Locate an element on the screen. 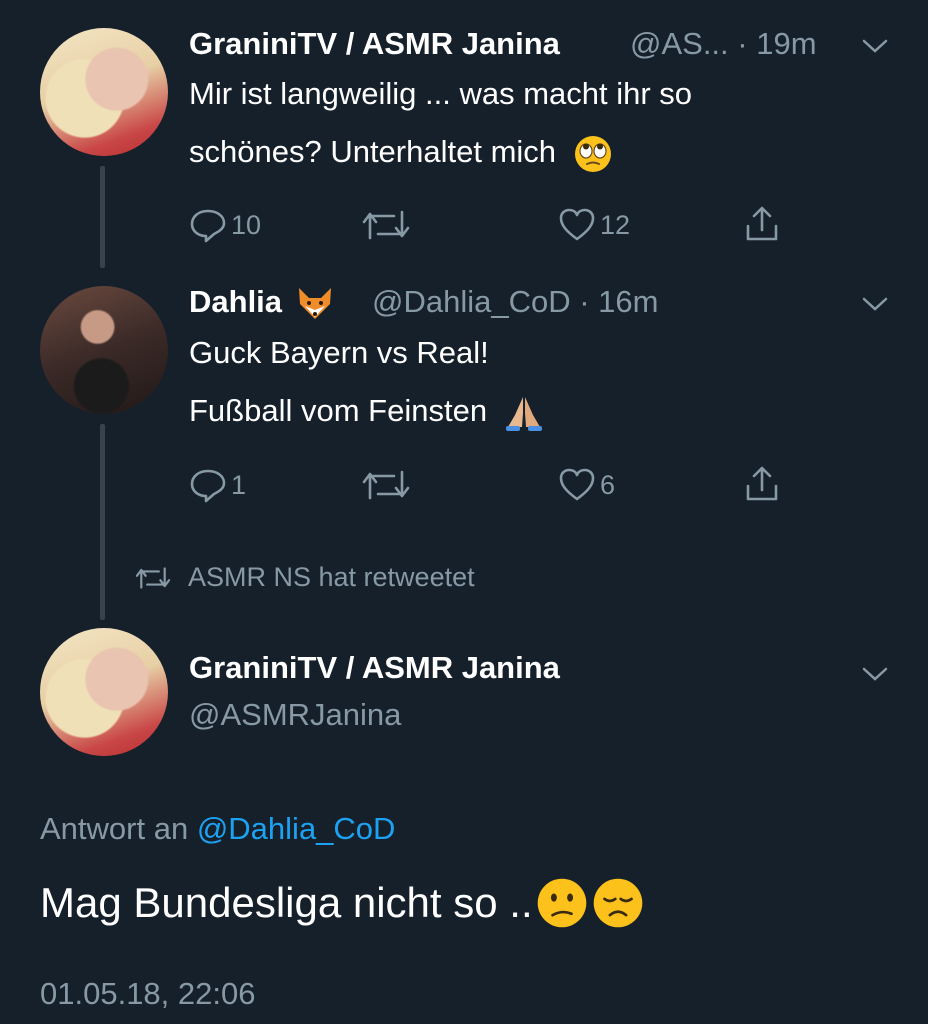  author-name: Dahlia is located at coordinates (262, 303).